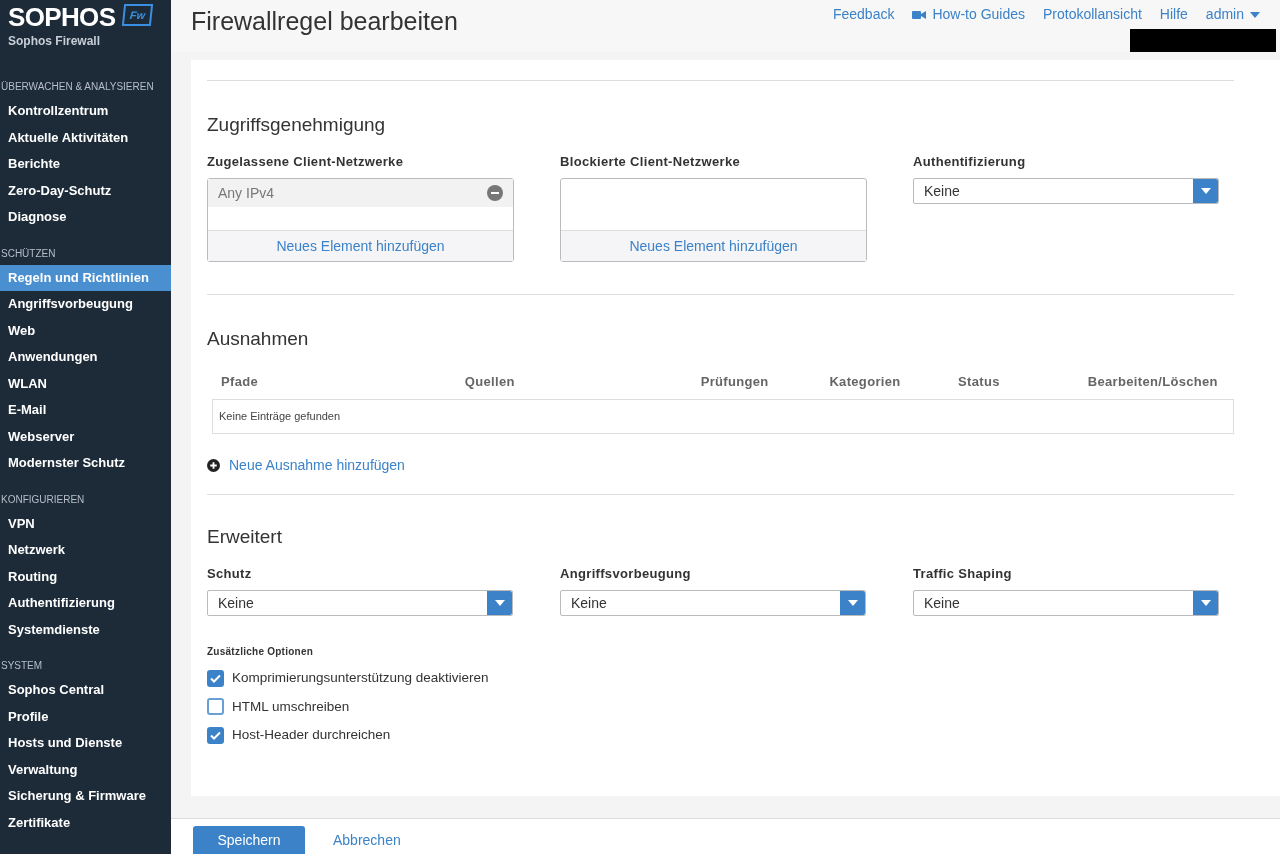  What do you see at coordinates (360, 678) in the screenshot?
I see `option-label: Komprimierungsunterstützung deaktivieren` at bounding box center [360, 678].